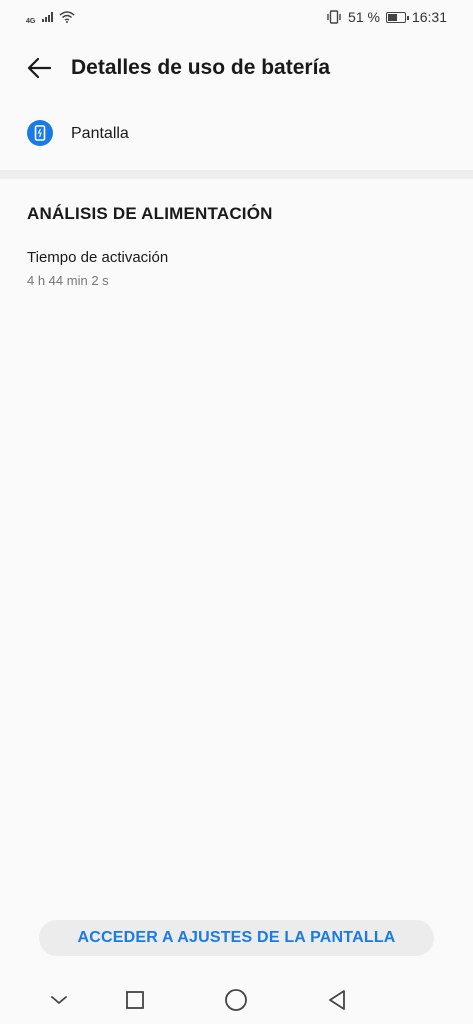  I want to click on title-bar: Detalles de uso de batería, so click(236, 68).